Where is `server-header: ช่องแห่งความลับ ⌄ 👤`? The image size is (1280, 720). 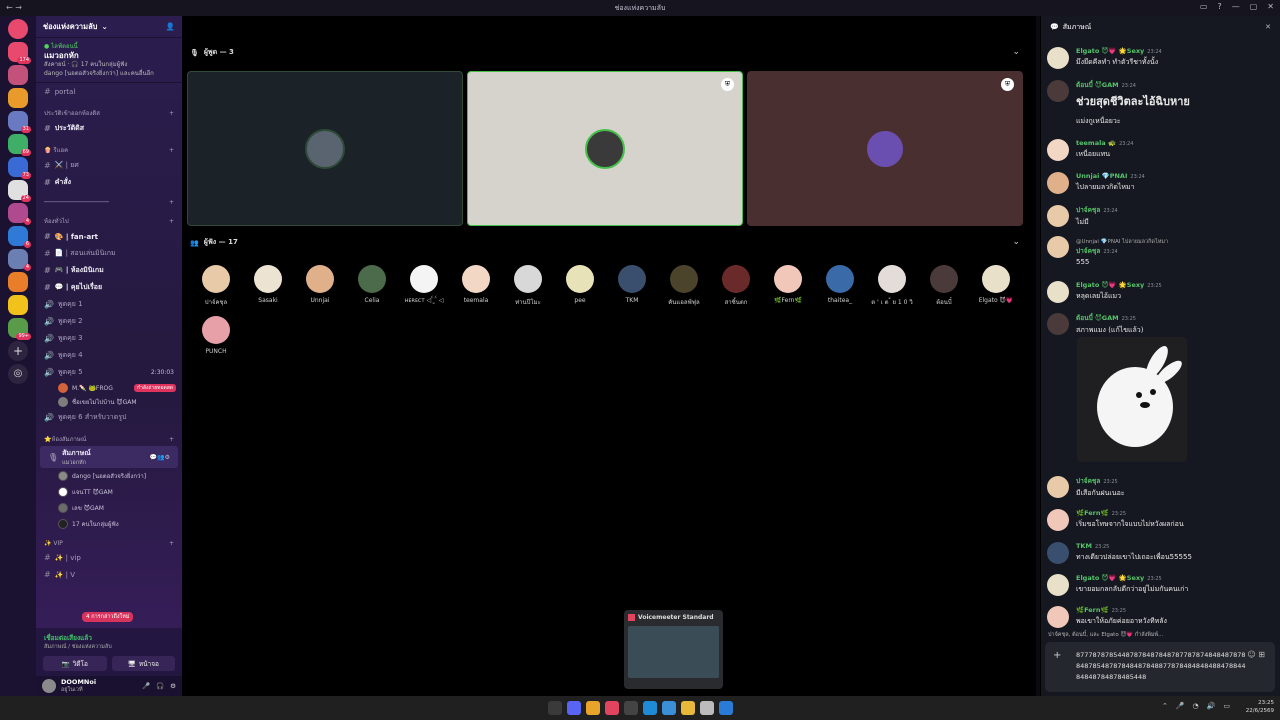 server-header: ช่องแห่งความลับ ⌄ 👤 is located at coordinates (109, 27).